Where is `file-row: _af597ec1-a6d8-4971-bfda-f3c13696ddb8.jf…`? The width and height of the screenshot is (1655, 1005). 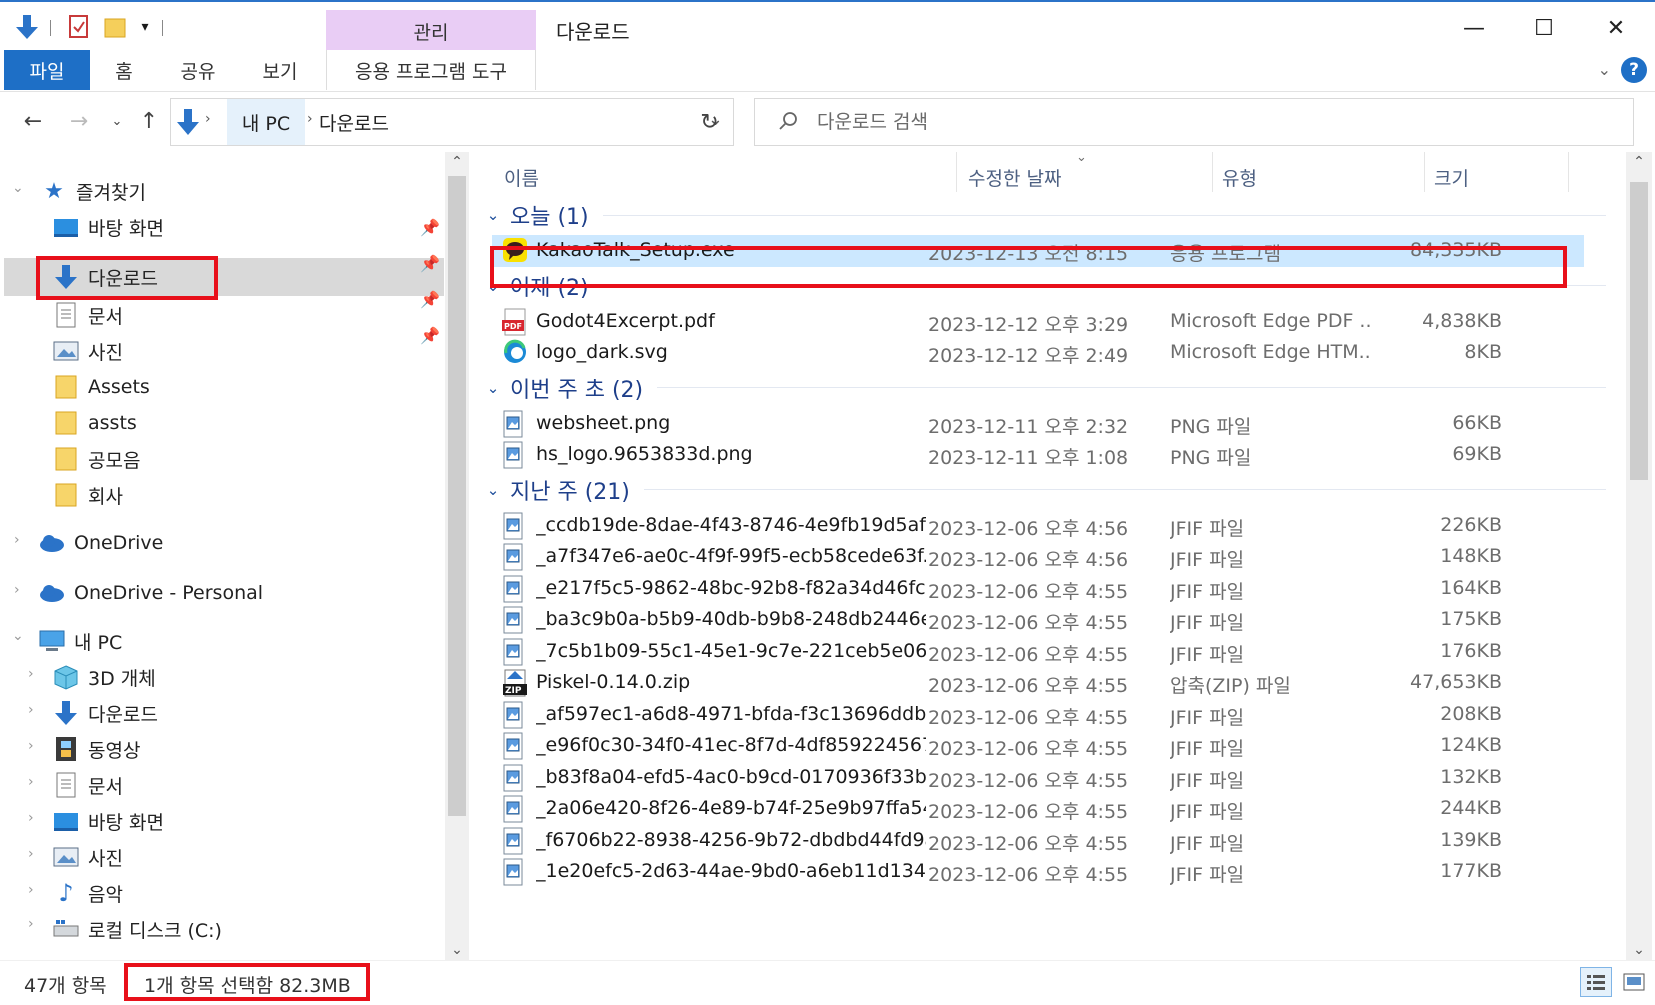 file-row: _af597ec1-a6d8-4971-bfda-f3c13696ddb8.jf… is located at coordinates (1038, 715).